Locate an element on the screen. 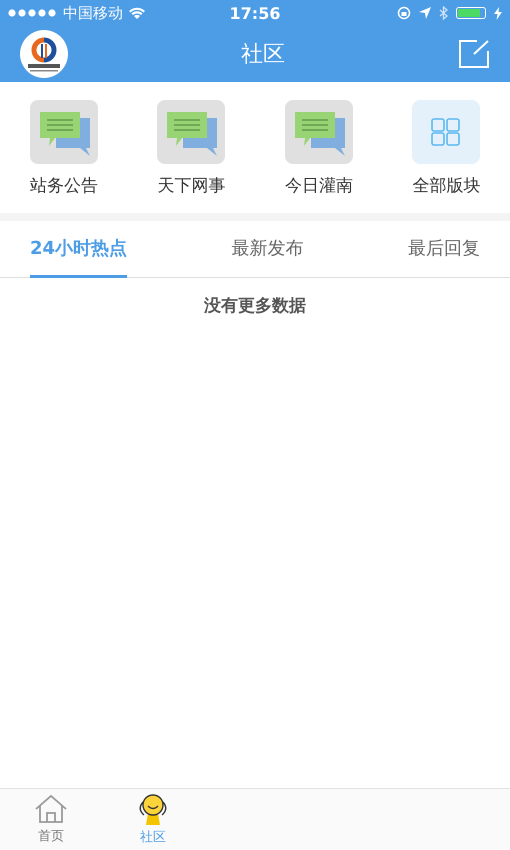  section-item: 站务公告 is located at coordinates (64, 148).